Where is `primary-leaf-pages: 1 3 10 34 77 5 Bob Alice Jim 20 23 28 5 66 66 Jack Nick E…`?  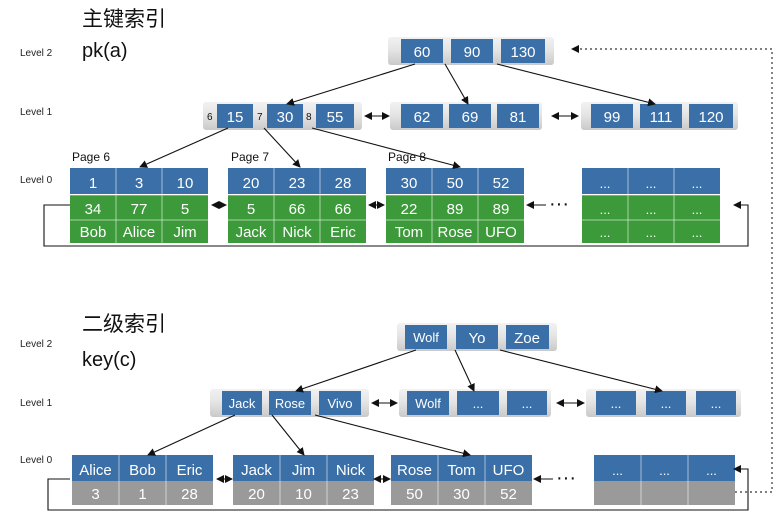
primary-leaf-pages: 1 3 10 34 77 5 Bob Alice Jim 20 23 28 5 66 66 Jack Nick E… is located at coordinates (395, 205).